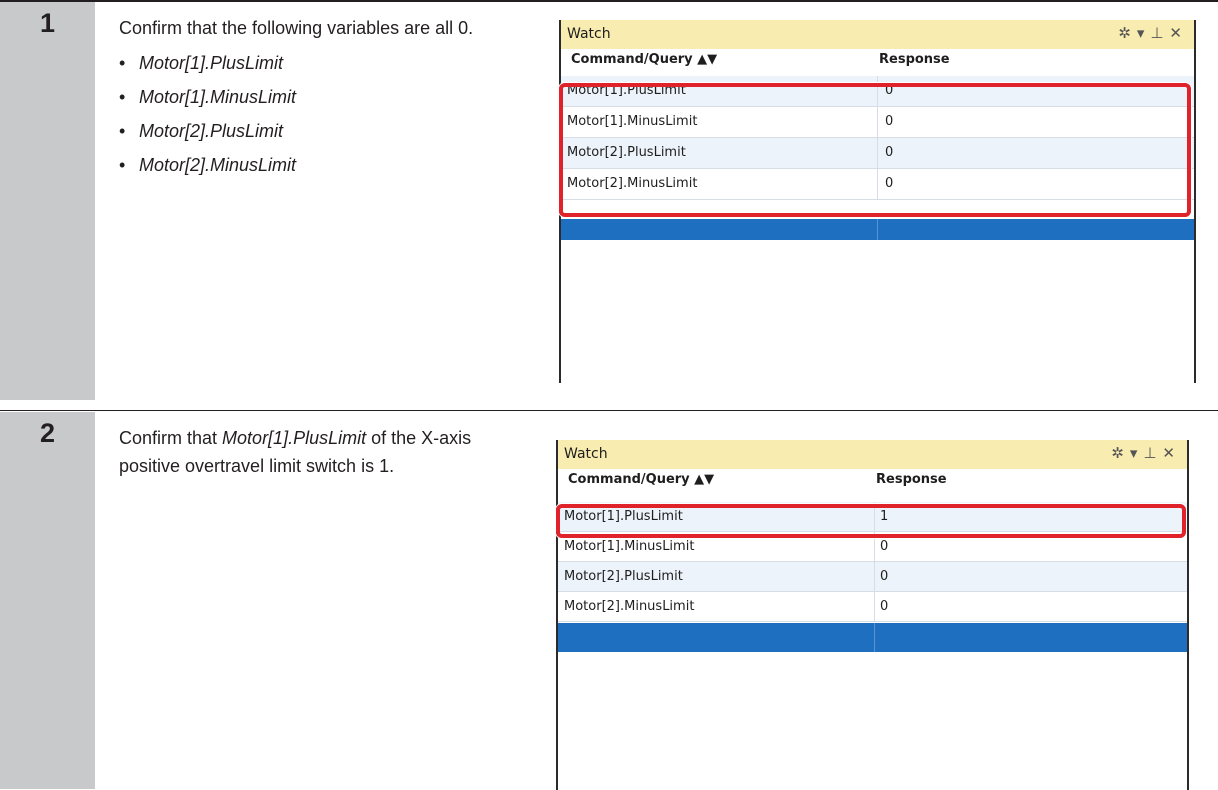  What do you see at coordinates (872, 577) in the screenshot?
I see `table-row: Motor[2].PlusLimit 0` at bounding box center [872, 577].